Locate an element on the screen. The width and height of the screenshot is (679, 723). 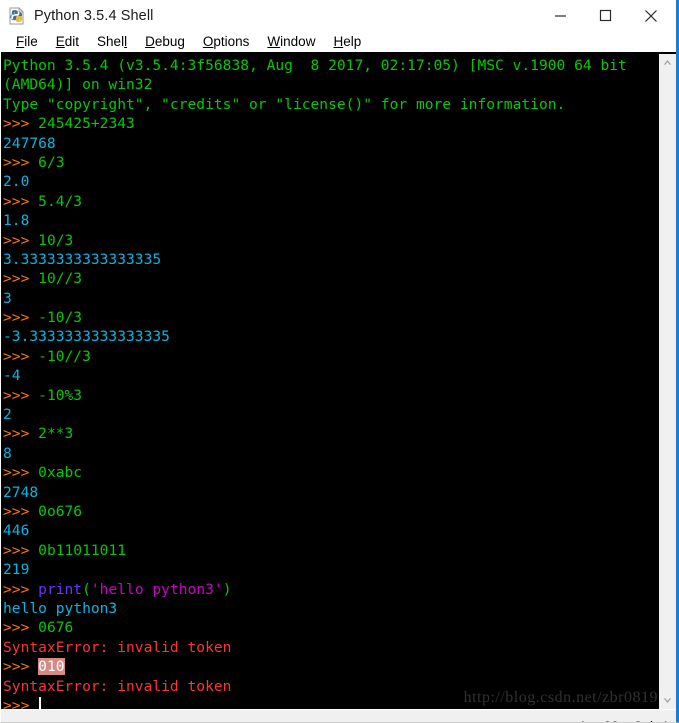
menu-options-mnemonic: O is located at coordinates (208, 41).